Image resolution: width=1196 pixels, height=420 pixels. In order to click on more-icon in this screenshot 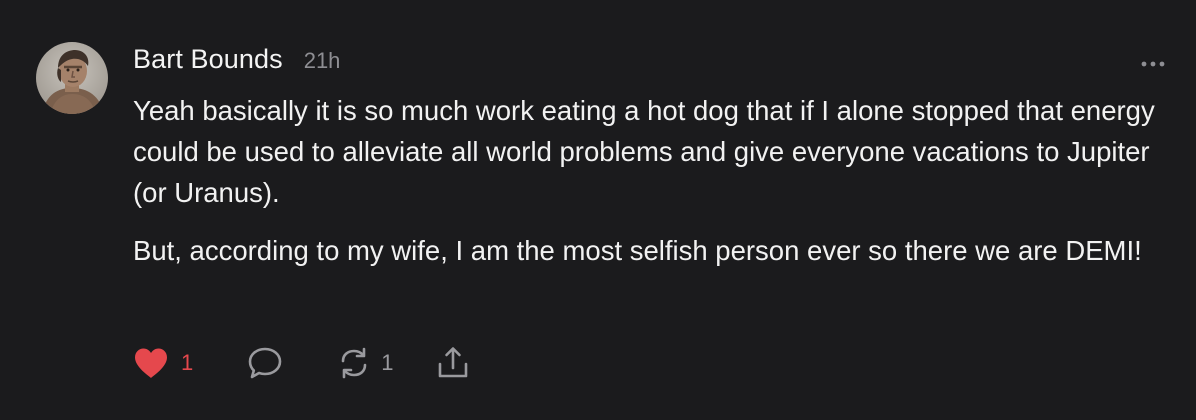, I will do `click(1153, 64)`.